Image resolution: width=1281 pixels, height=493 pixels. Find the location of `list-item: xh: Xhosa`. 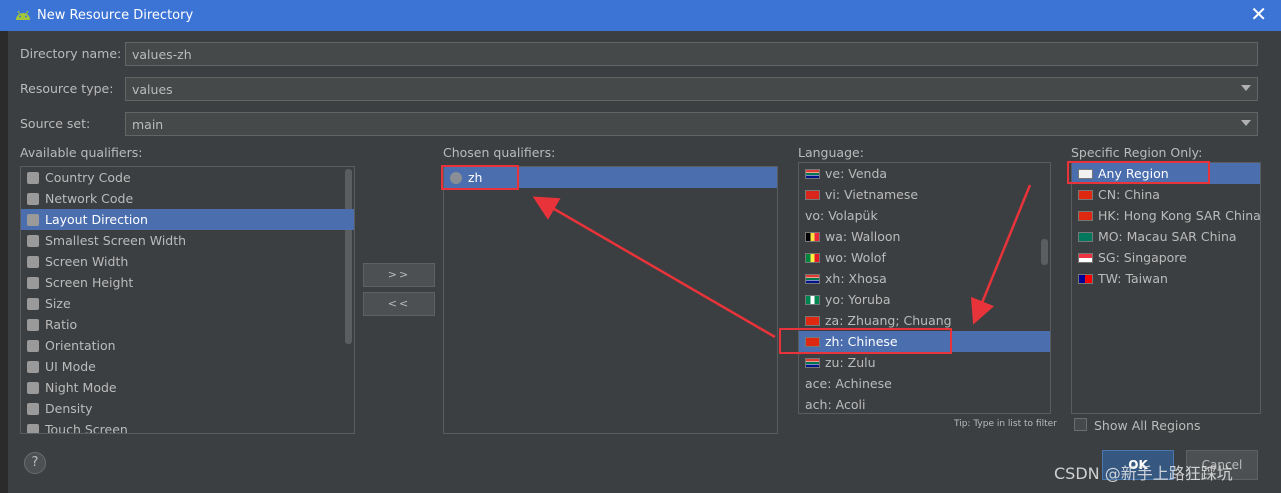

list-item: xh: Xhosa is located at coordinates (924, 278).